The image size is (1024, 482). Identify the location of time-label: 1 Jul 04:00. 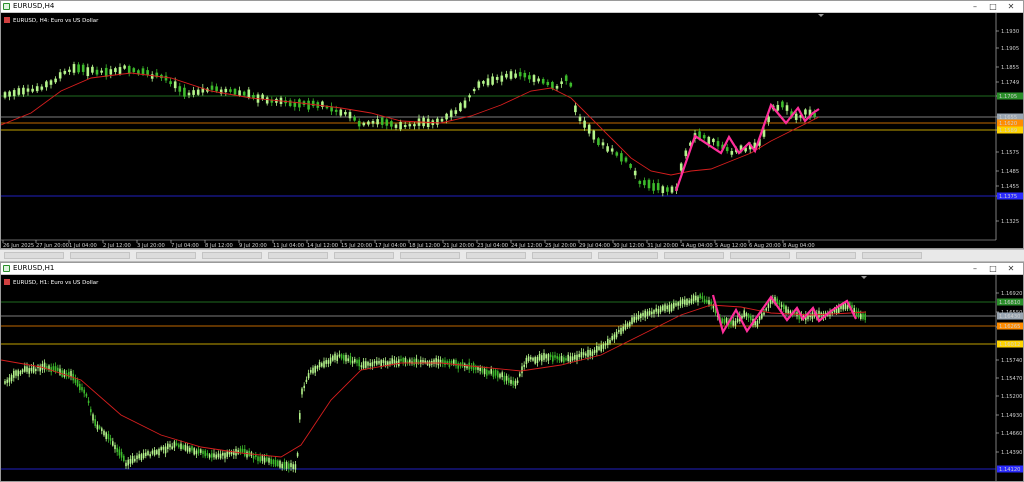
(83, 245).